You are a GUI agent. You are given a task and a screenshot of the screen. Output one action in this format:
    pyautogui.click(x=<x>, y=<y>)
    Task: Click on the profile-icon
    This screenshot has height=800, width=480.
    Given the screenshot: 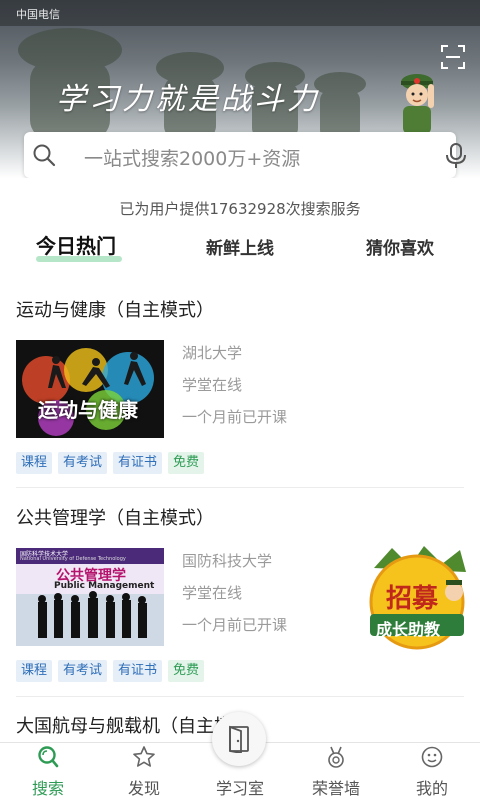 What is the action you would take?
    pyautogui.click(x=432, y=757)
    